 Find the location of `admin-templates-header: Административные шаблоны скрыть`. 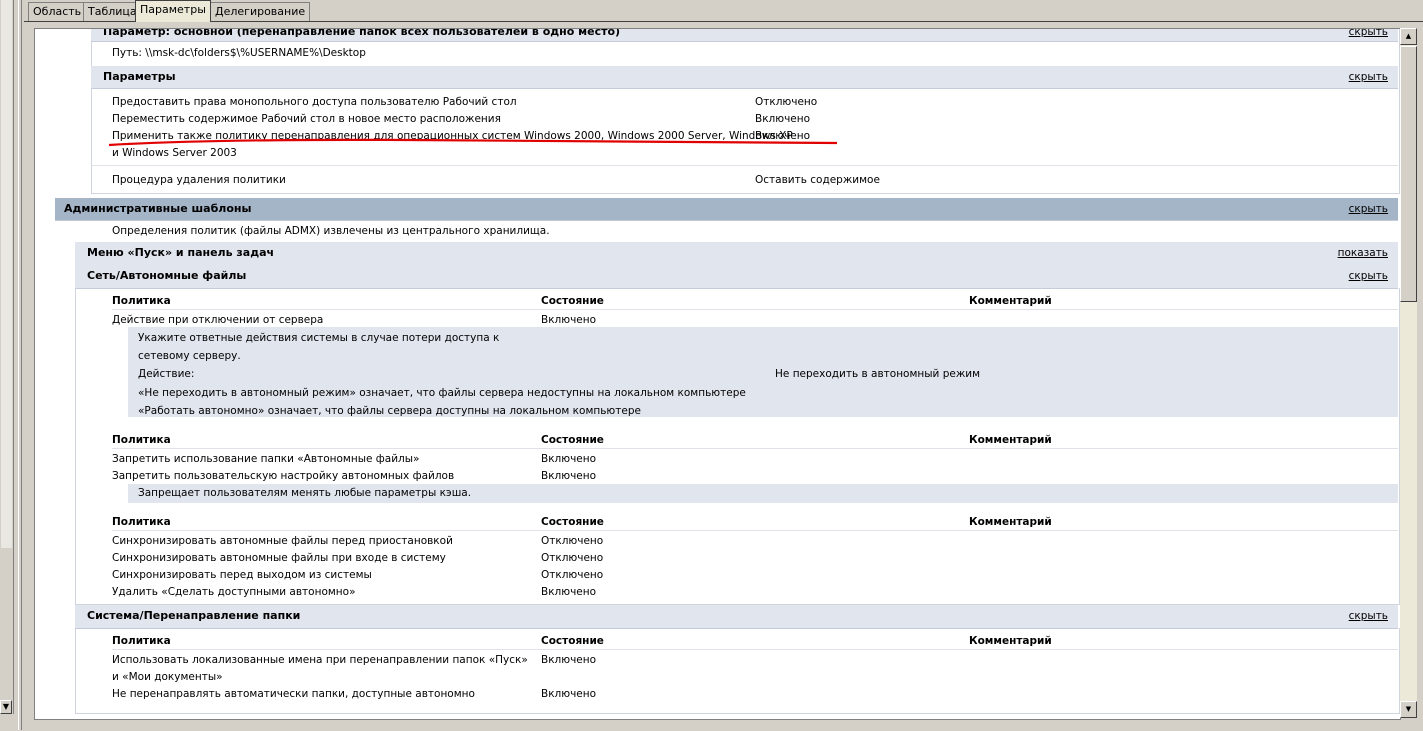

admin-templates-header: Административные шаблоны скрыть is located at coordinates (726, 209).